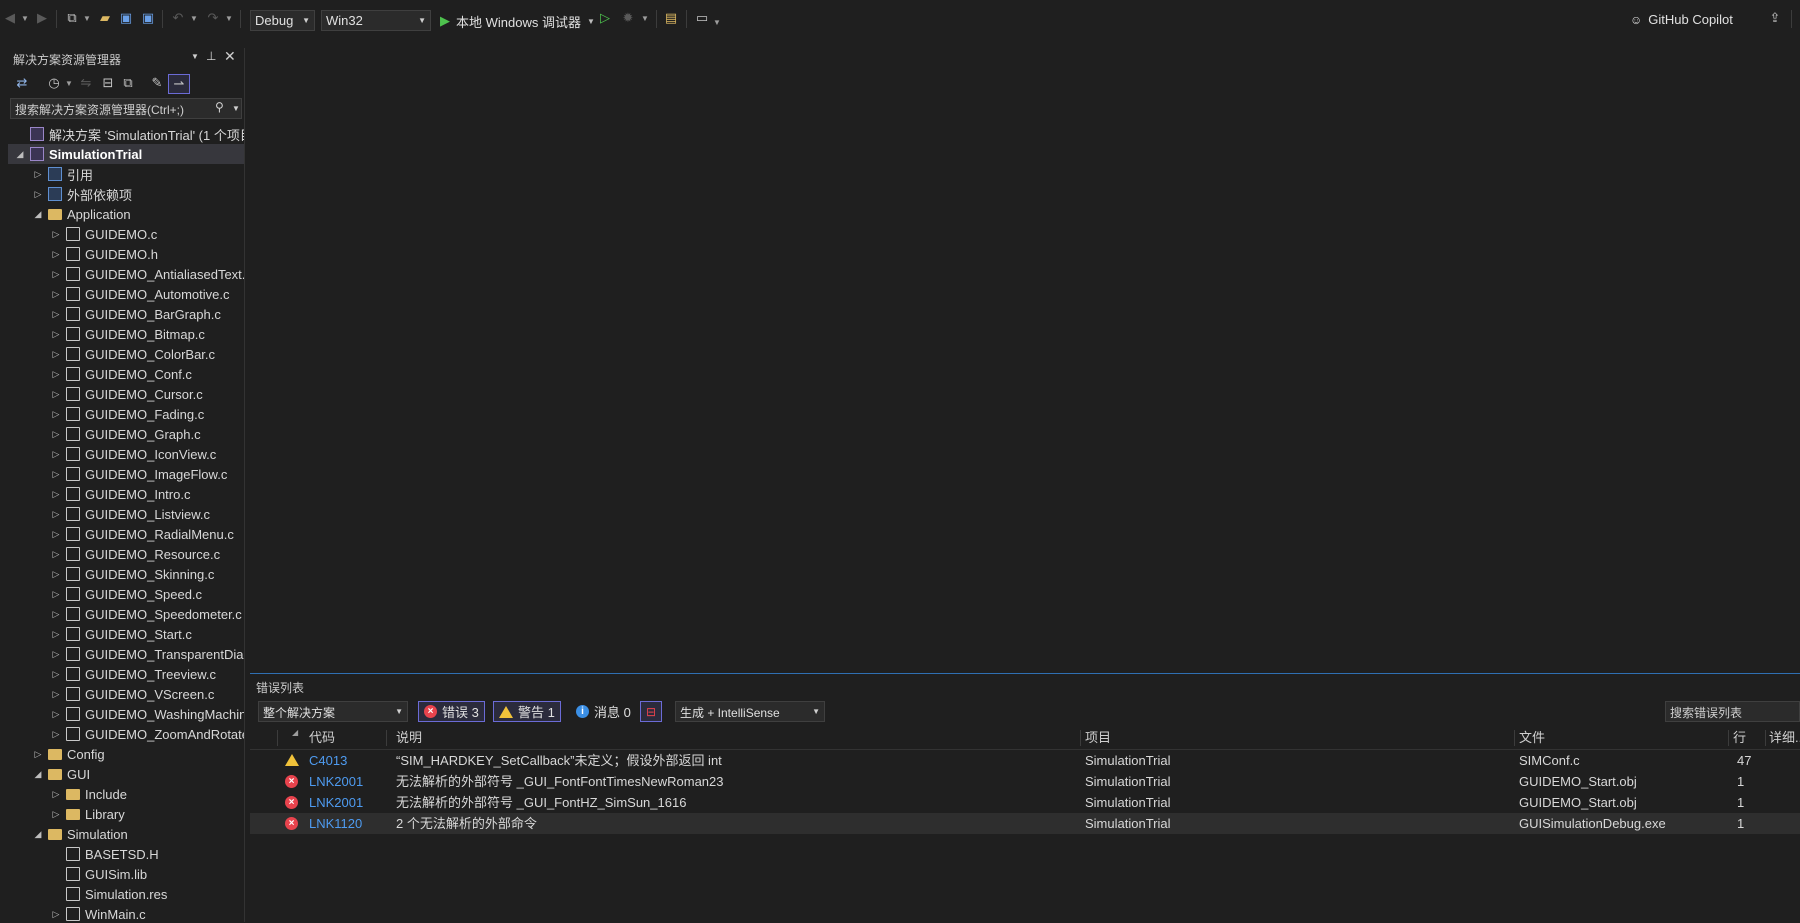  I want to click on preview-selected-icon: ⇀, so click(179, 84).